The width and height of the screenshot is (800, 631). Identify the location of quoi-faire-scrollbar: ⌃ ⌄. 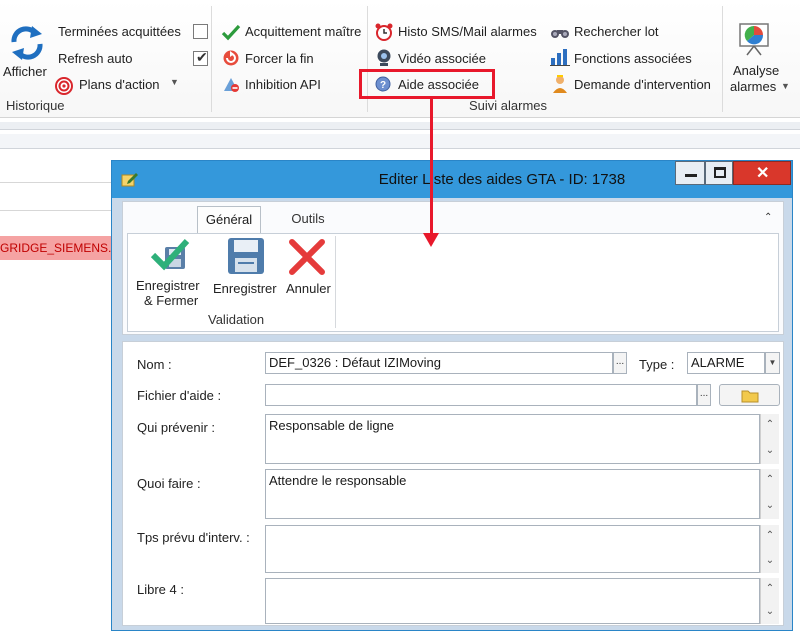
(769, 494).